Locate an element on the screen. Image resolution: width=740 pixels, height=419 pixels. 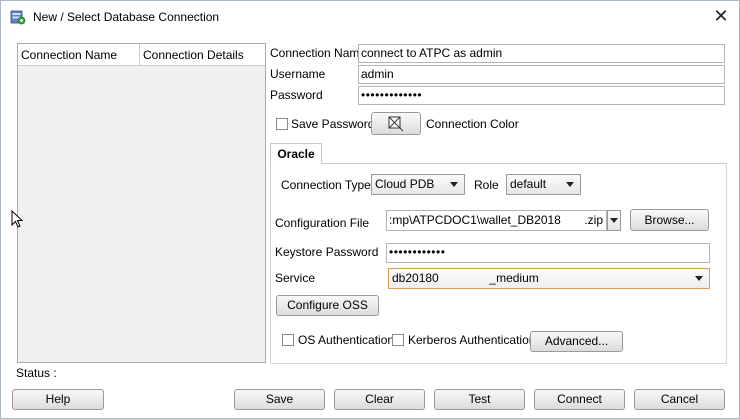
connection-name-field: connect to ATPC as admin is located at coordinates (541, 53).